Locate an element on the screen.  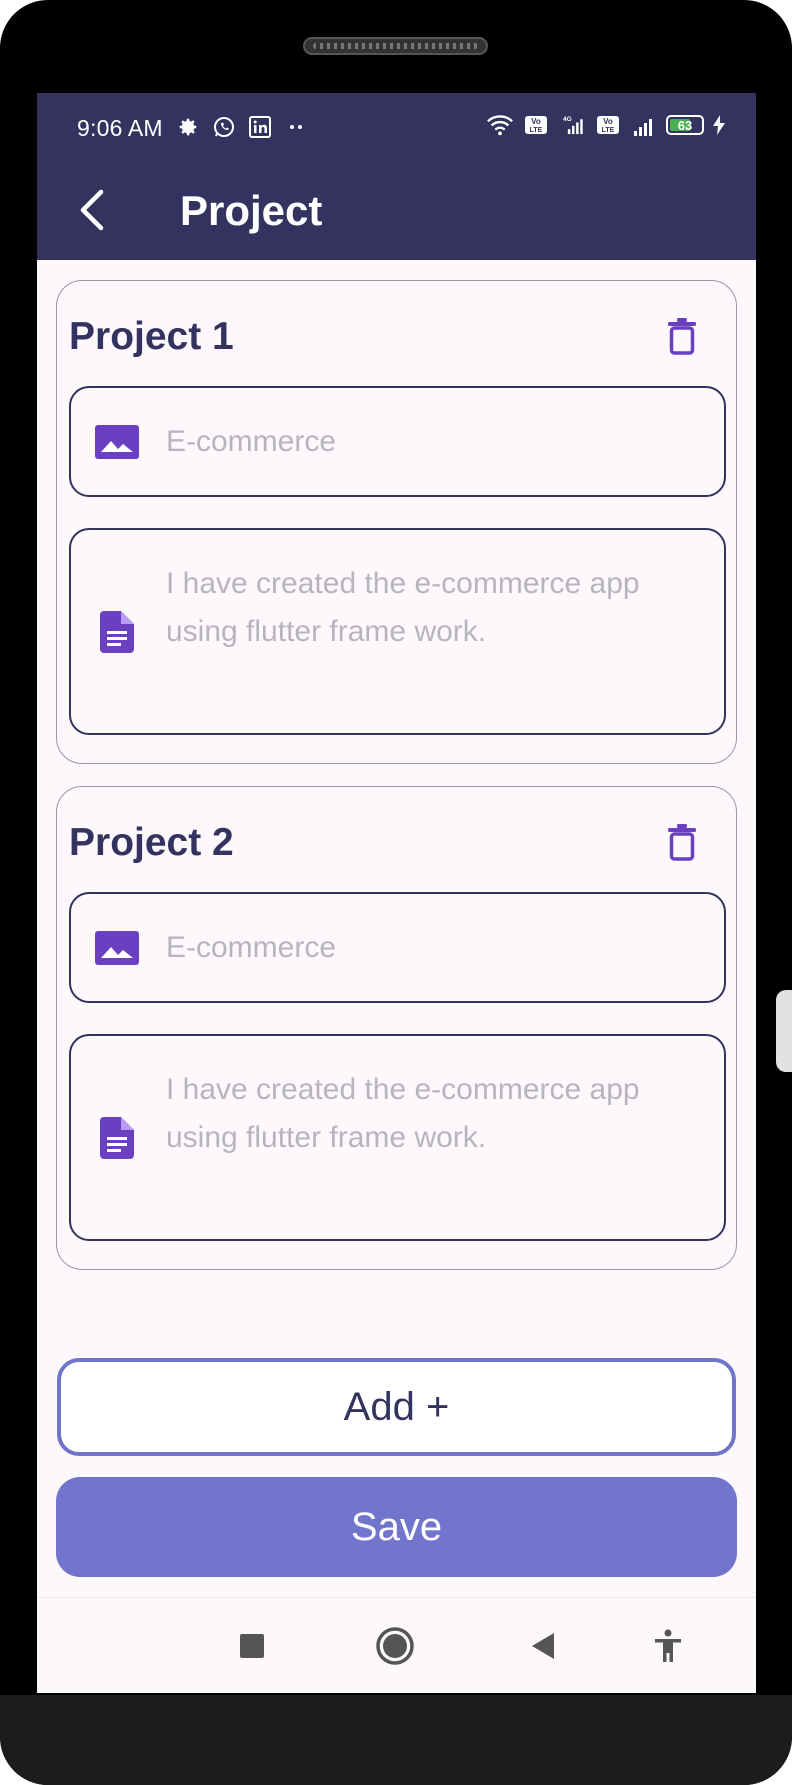
status-bar: 9:06 AM Vo LTE 4G Vo LTE 63 is located at coordinates (396, 128).